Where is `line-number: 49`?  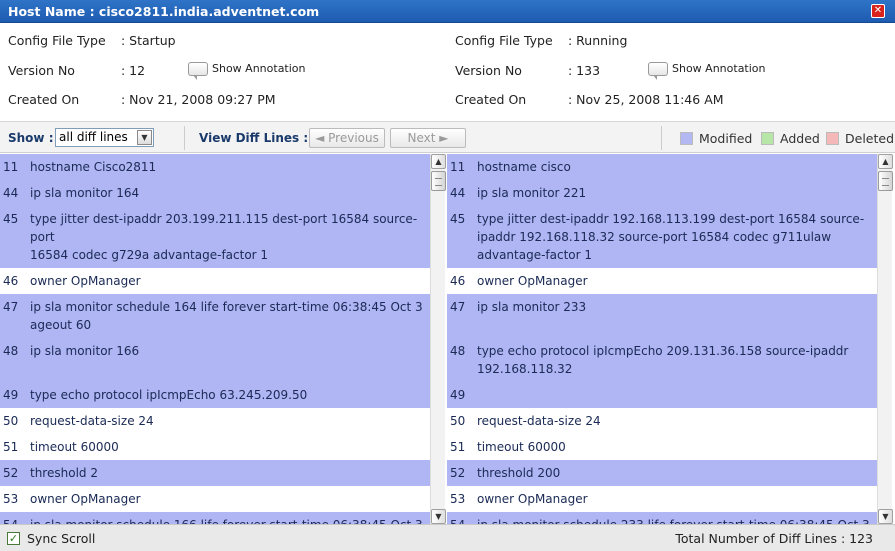
line-number: 49 is located at coordinates (458, 395).